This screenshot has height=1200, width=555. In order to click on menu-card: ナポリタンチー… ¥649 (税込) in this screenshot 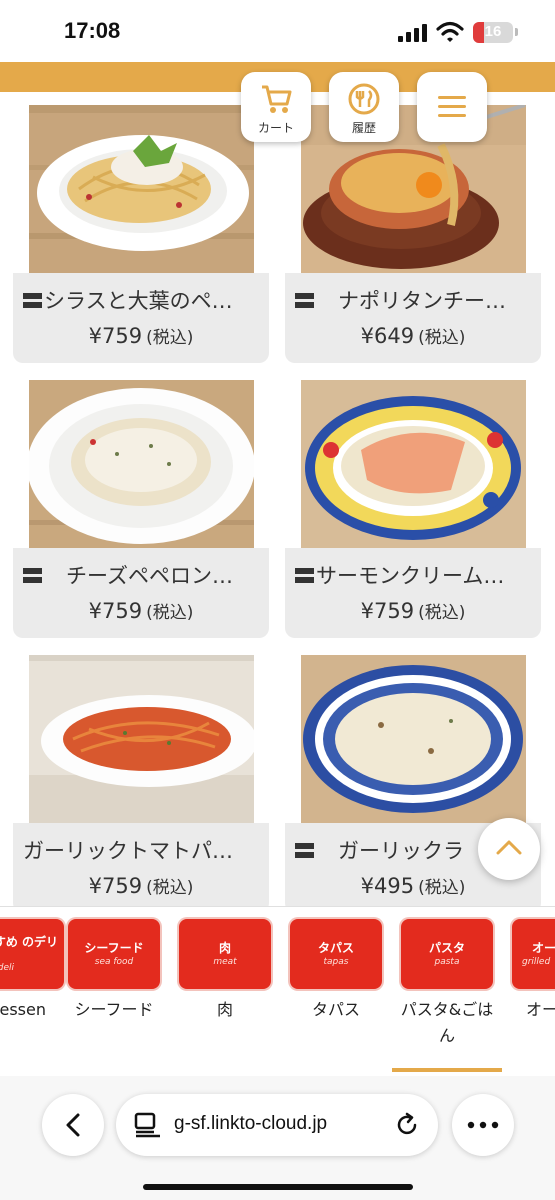, I will do `click(413, 240)`.